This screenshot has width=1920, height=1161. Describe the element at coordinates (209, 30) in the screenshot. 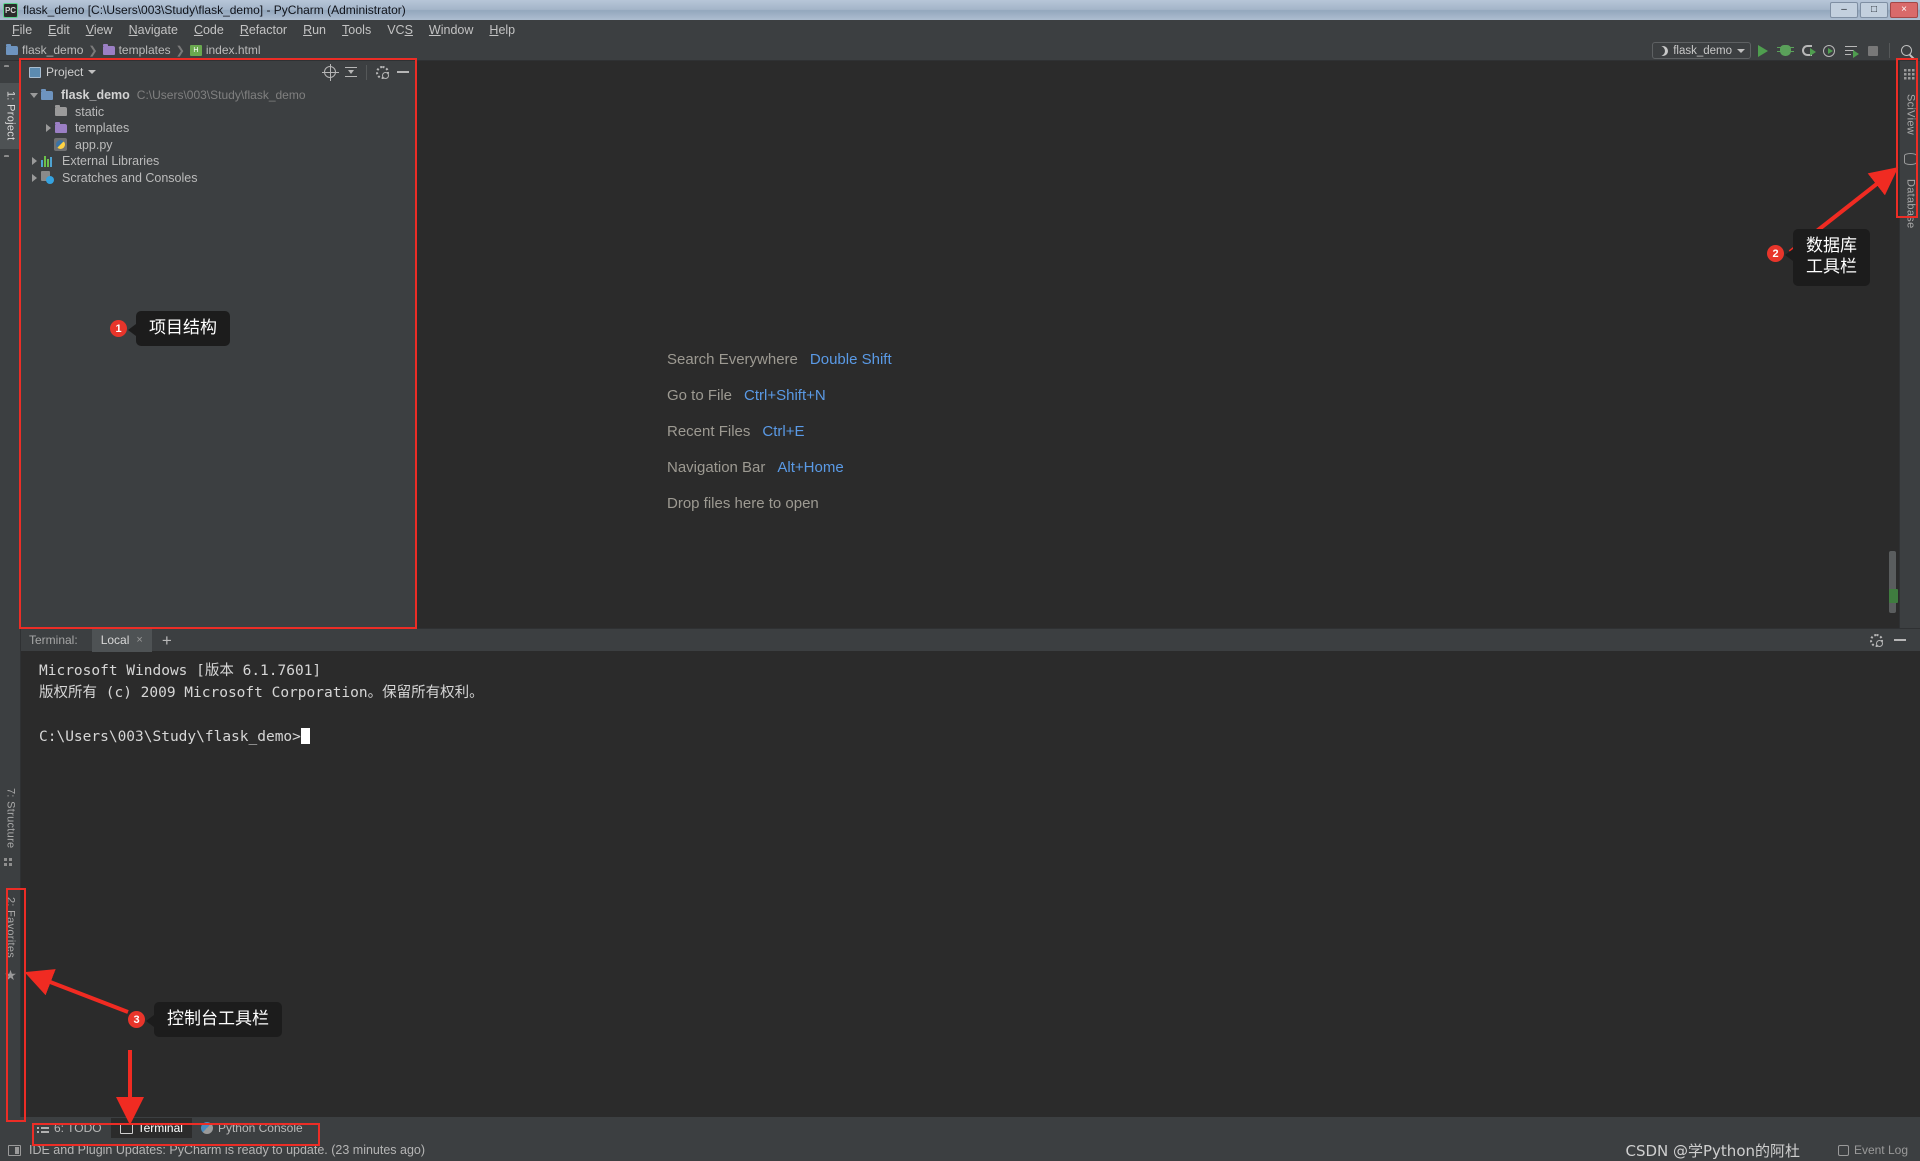

I see `menu-code: Code` at that location.